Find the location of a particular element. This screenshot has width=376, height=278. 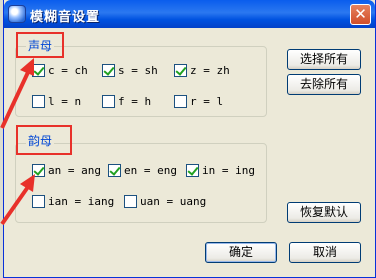

checkbox-label: uan = uang is located at coordinates (173, 201).